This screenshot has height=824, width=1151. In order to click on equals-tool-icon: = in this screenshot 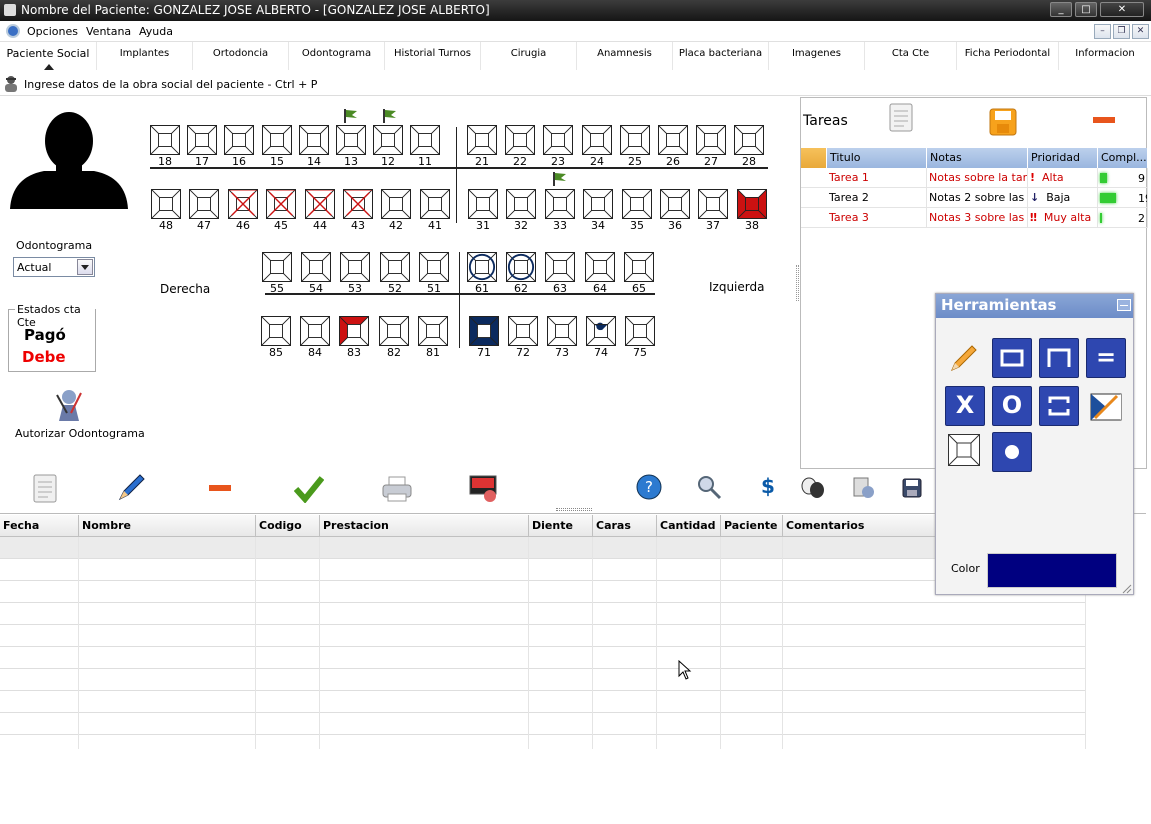, I will do `click(1106, 358)`.